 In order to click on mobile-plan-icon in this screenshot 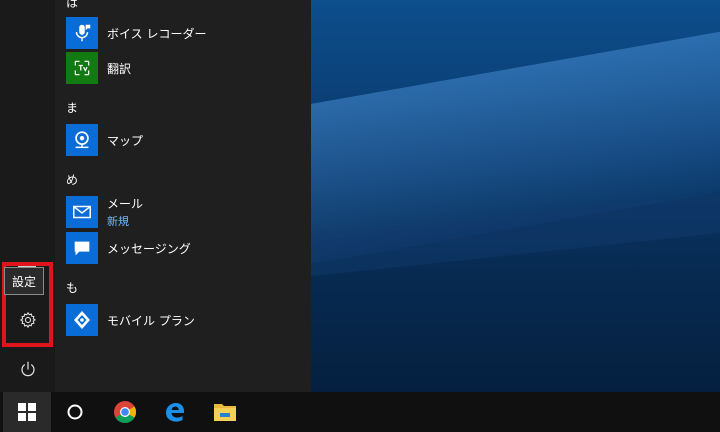, I will do `click(82, 320)`.